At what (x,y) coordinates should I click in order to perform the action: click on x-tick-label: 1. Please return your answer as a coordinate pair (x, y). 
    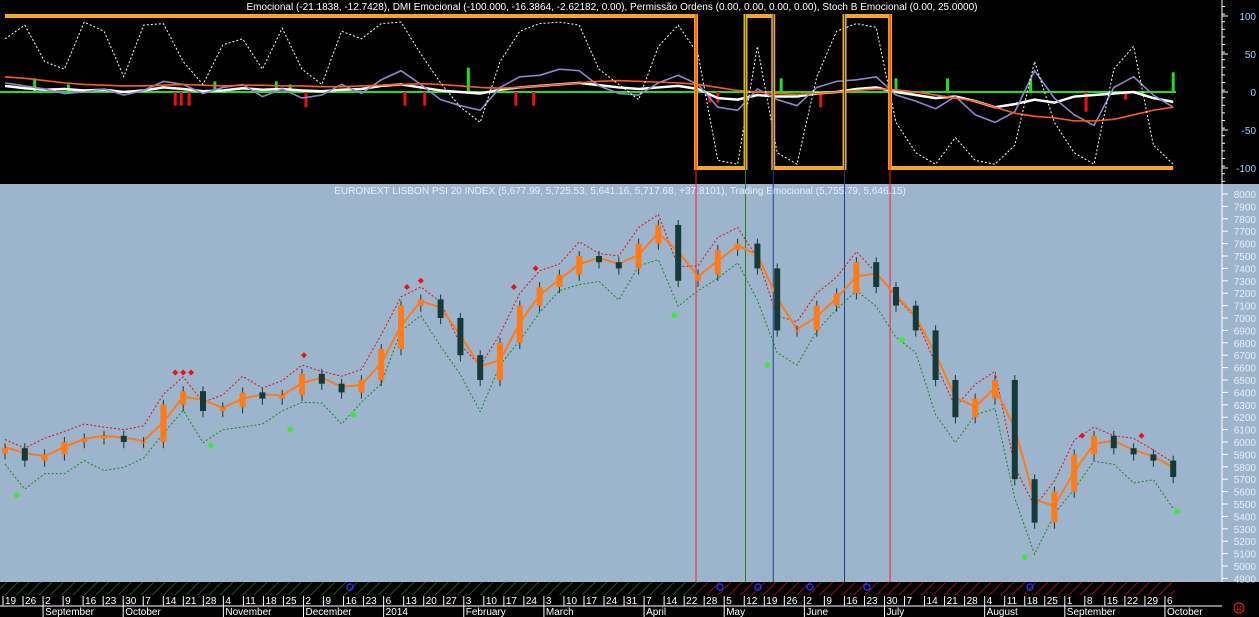
    Looking at the image, I should click on (1070, 601).